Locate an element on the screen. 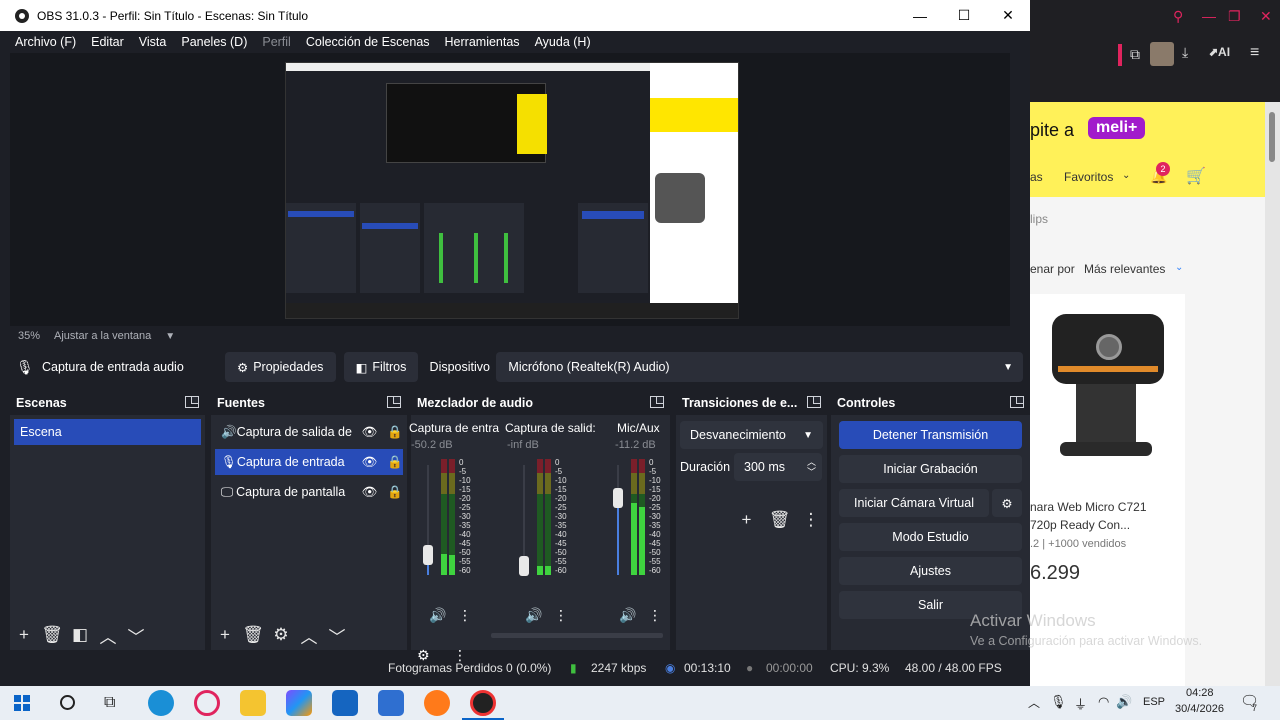  nav-fragment: as is located at coordinates (1036, 177).